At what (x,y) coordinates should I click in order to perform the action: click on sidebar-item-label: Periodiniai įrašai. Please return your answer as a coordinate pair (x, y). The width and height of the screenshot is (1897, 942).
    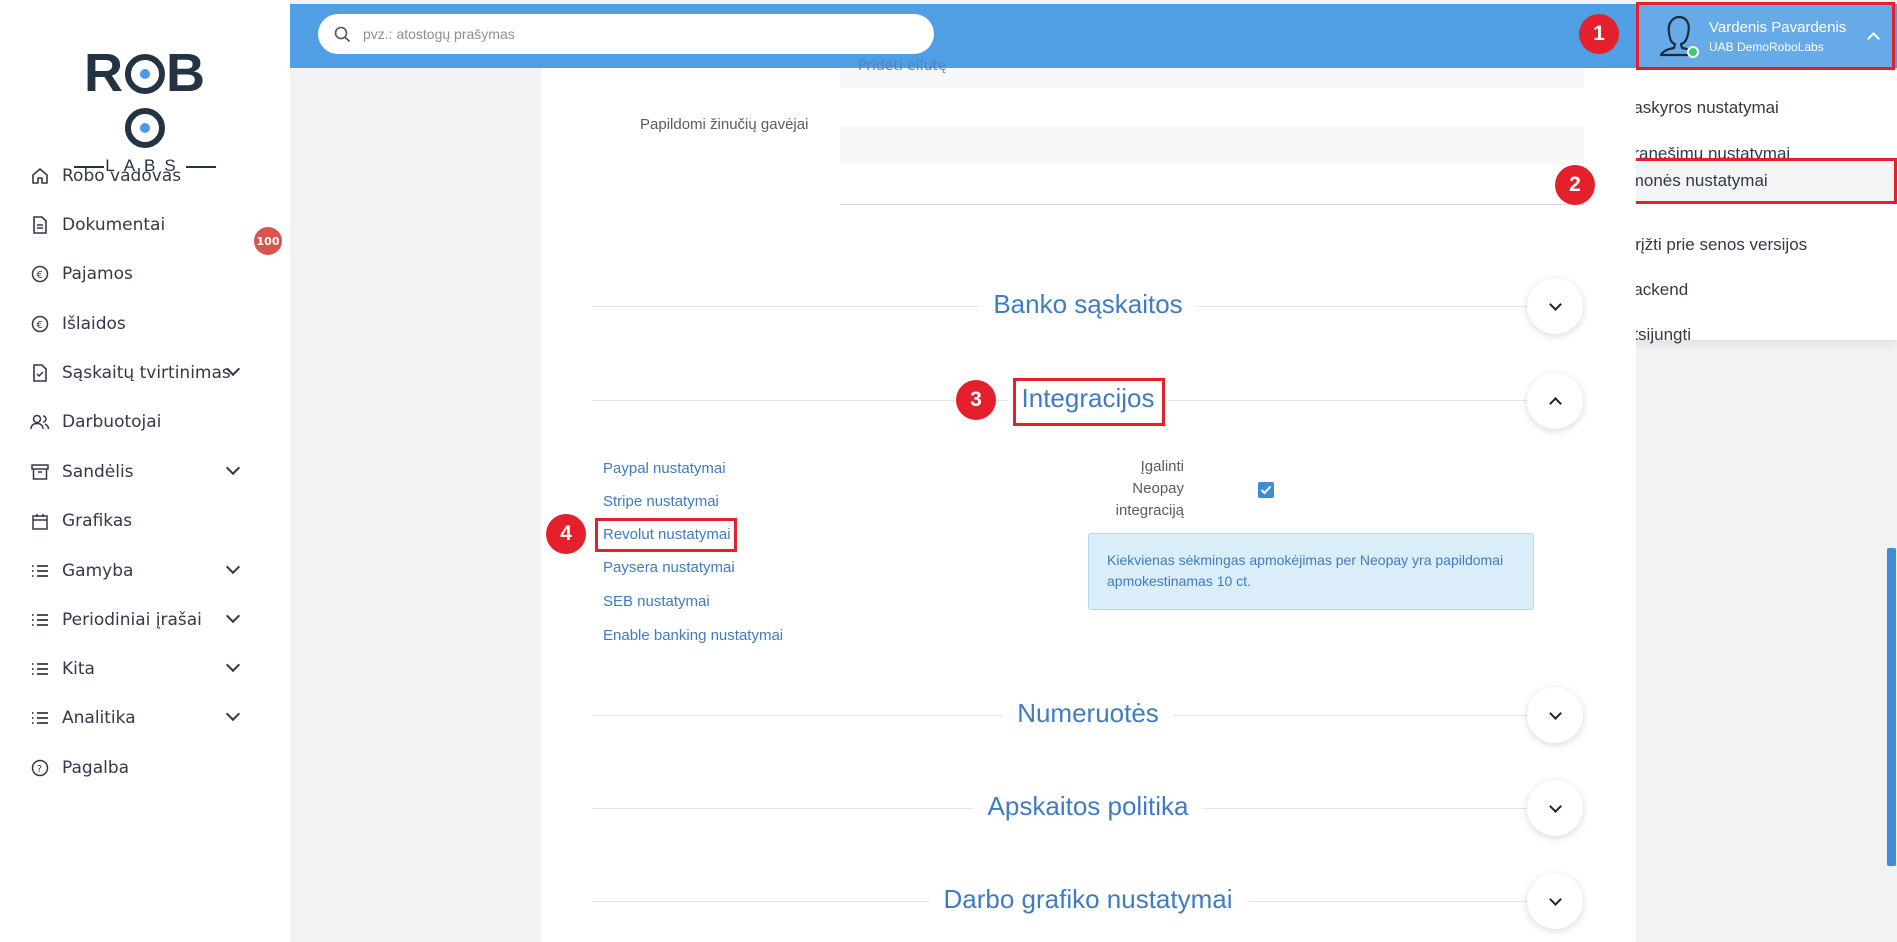
    Looking at the image, I should click on (132, 620).